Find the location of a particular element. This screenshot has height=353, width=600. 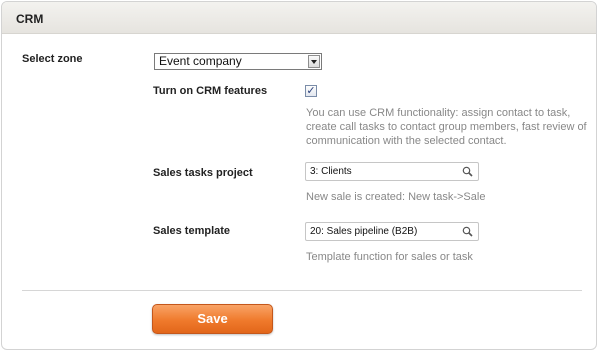

zone-select: Event company is located at coordinates (238, 61).